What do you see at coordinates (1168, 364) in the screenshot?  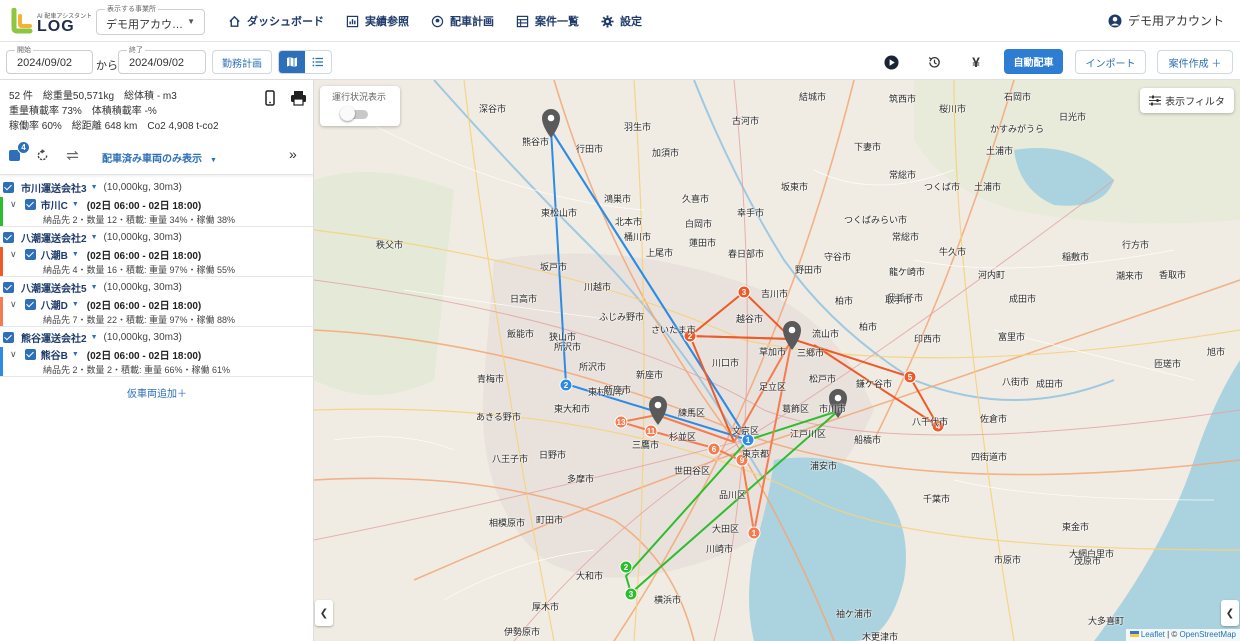 I see `map-place-label: 匝瑳市` at bounding box center [1168, 364].